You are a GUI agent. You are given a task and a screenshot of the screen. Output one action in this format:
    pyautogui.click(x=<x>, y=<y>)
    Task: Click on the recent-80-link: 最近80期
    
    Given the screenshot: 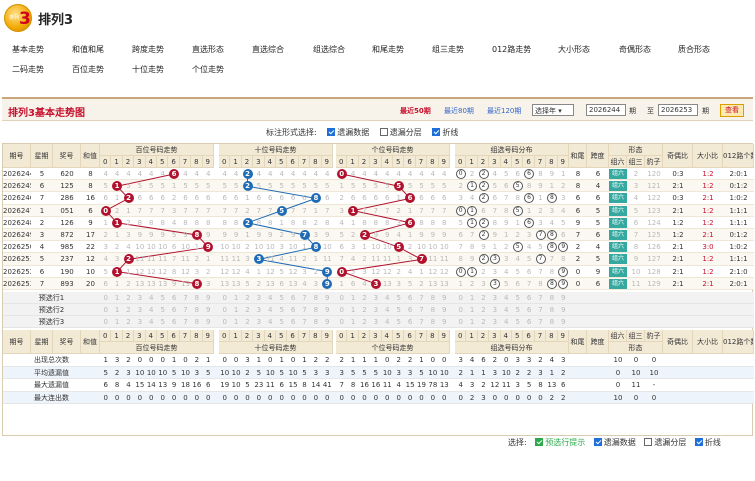 What is the action you would take?
    pyautogui.click(x=459, y=111)
    